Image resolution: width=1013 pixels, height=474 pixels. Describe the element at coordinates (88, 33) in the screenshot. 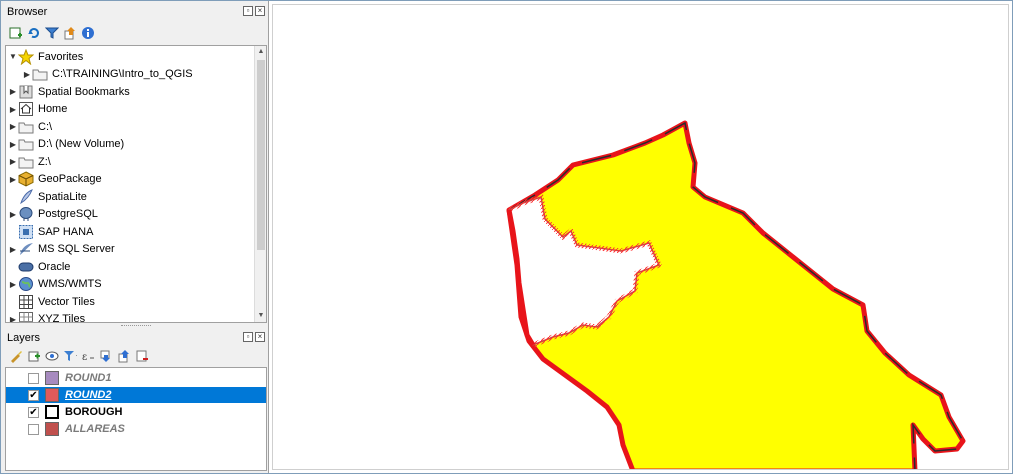

I see `info-icon` at that location.